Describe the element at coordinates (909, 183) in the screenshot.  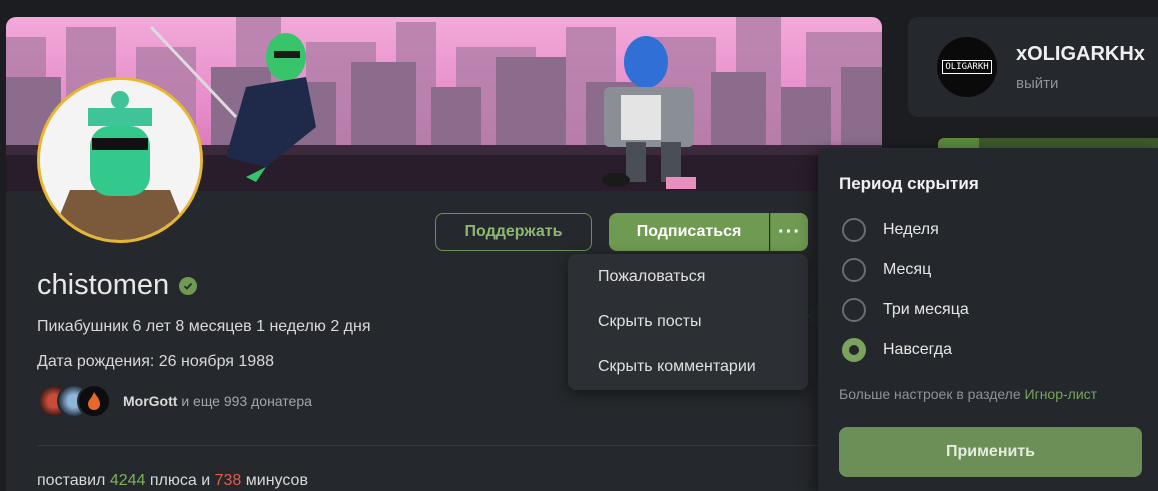
I see `panel-title: Период скрытия` at that location.